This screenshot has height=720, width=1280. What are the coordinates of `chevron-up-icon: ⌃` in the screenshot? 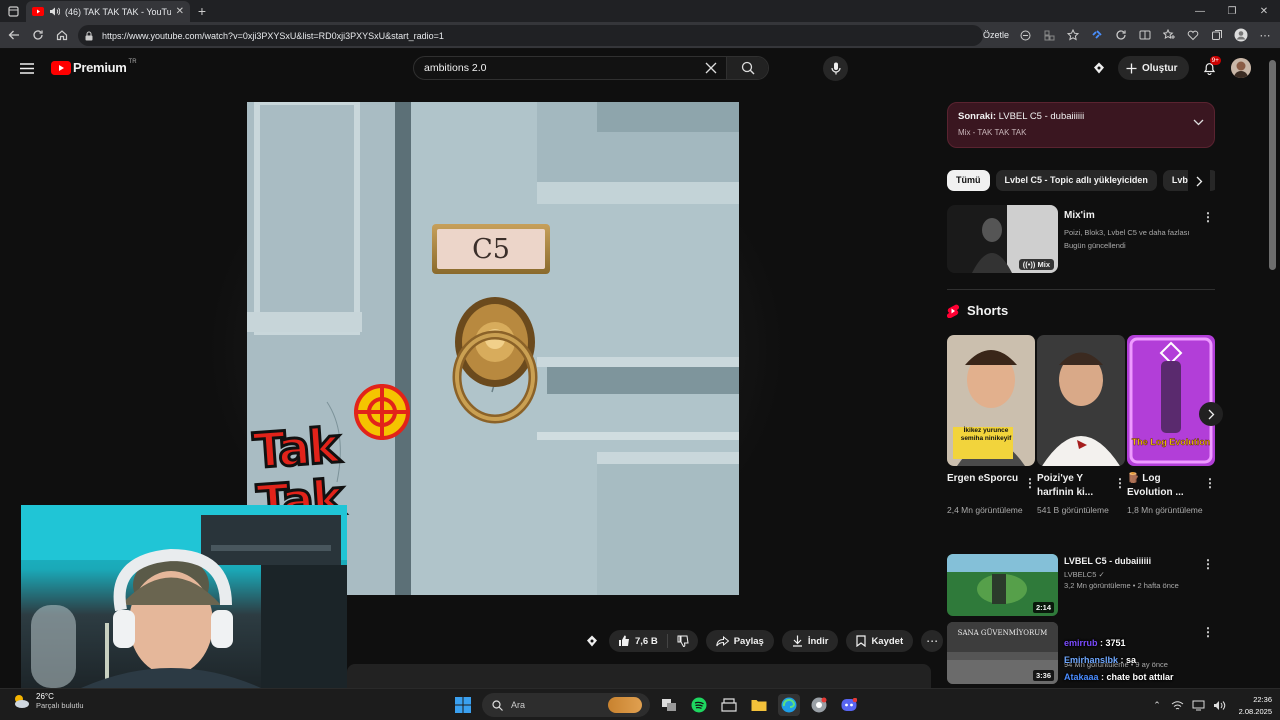 It's located at (1157, 705).